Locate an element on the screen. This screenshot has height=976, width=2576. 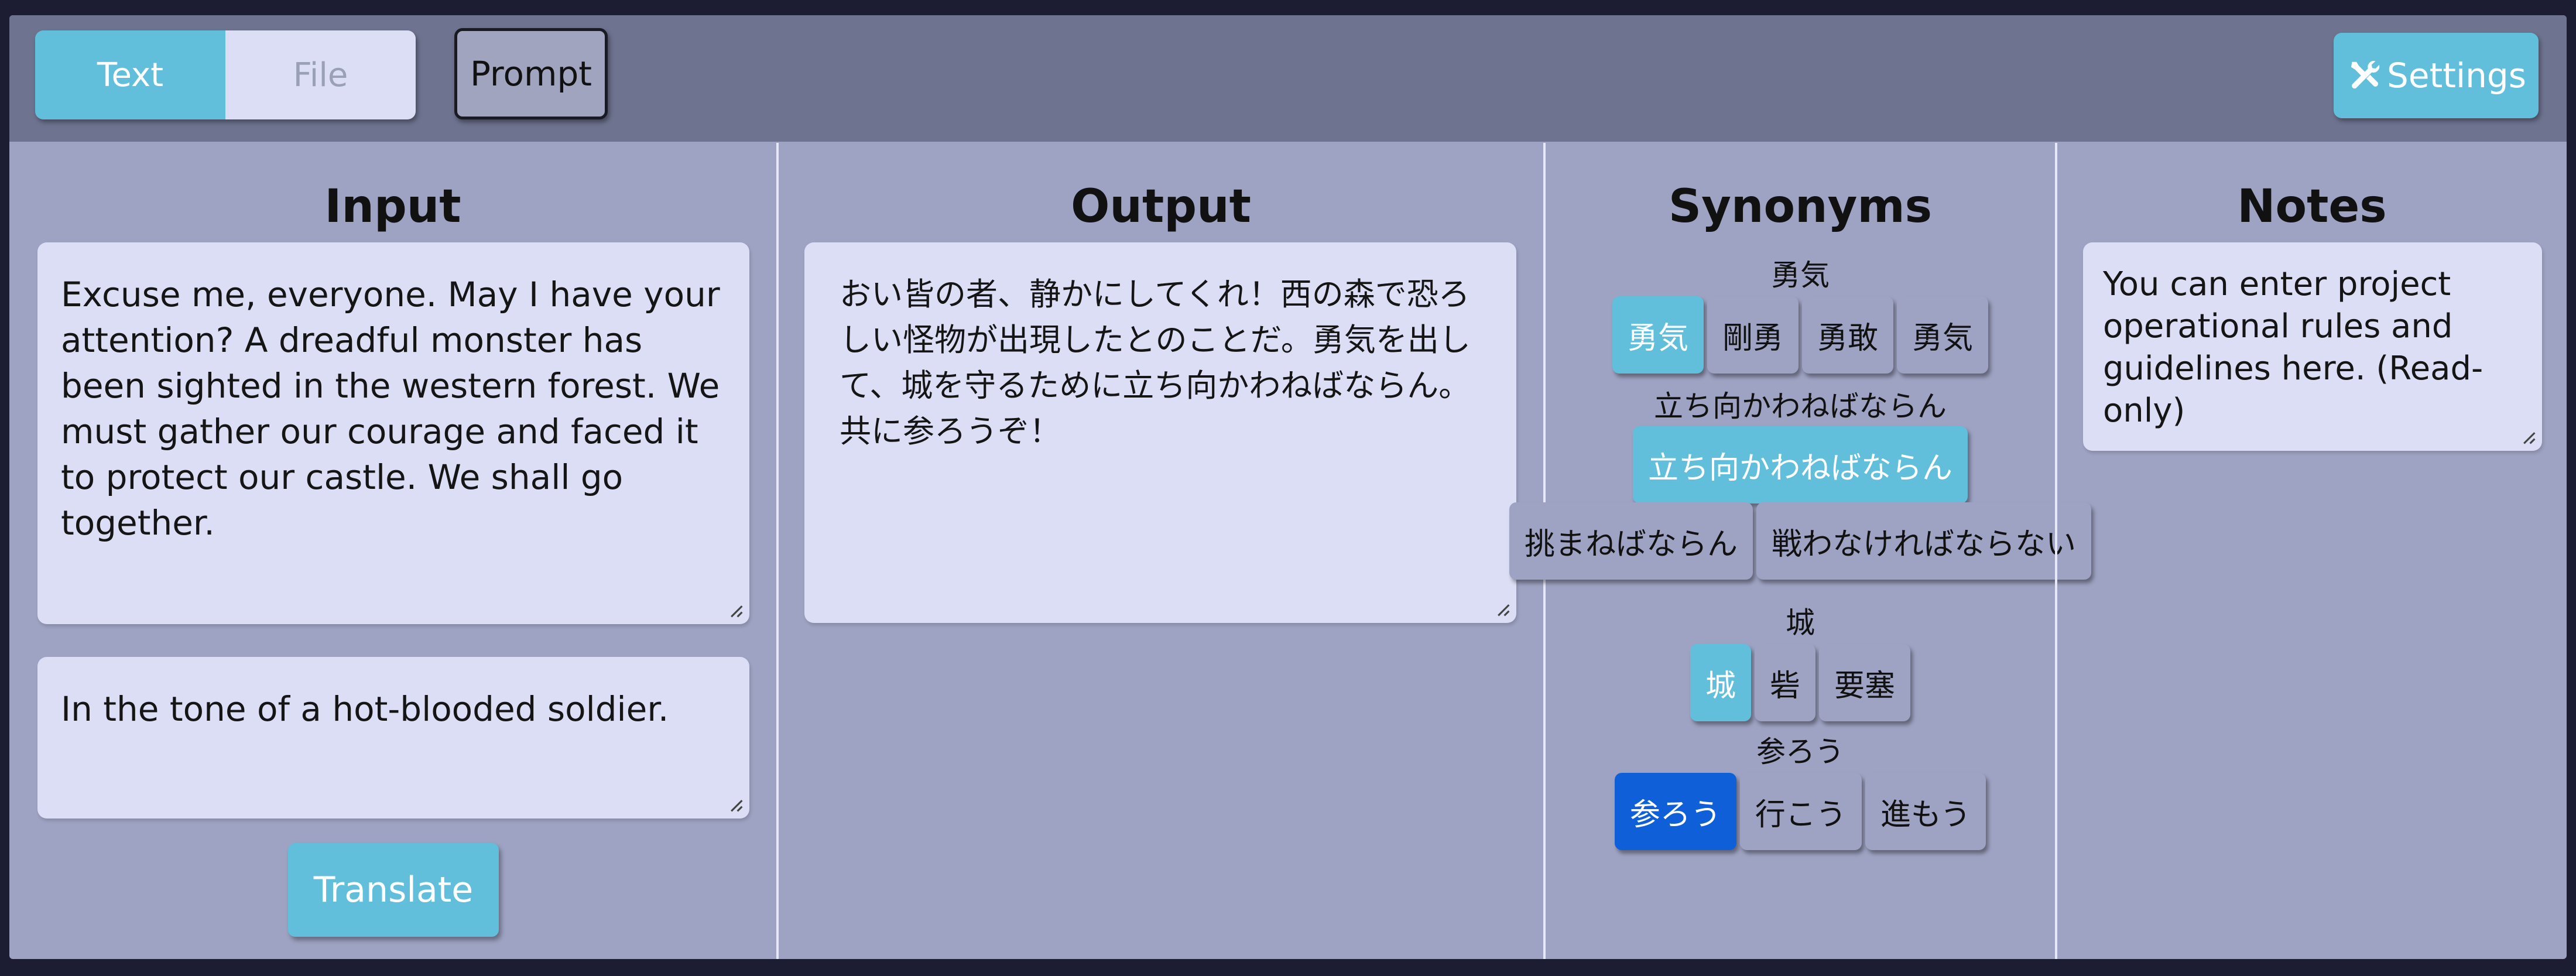
input-panel-title: Input is located at coordinates (392, 206).